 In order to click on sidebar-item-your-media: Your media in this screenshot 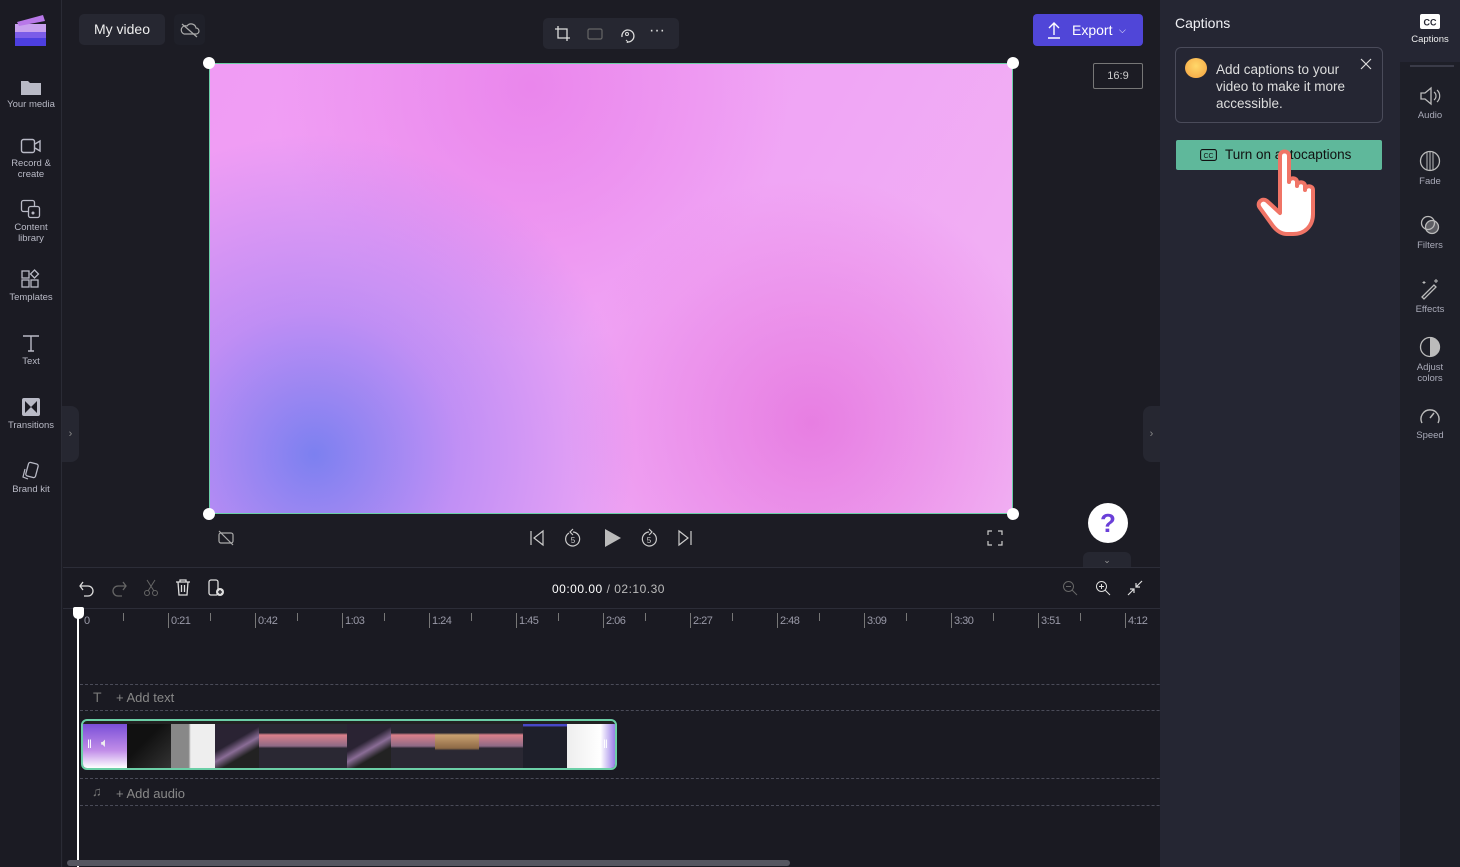, I will do `click(31, 94)`.